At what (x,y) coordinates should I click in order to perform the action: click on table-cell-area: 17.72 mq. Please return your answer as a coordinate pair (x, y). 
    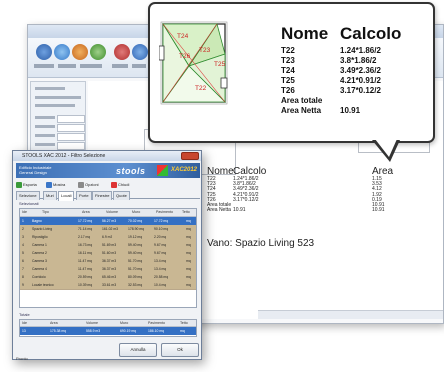
    Looking at the image, I should click on (85, 221).